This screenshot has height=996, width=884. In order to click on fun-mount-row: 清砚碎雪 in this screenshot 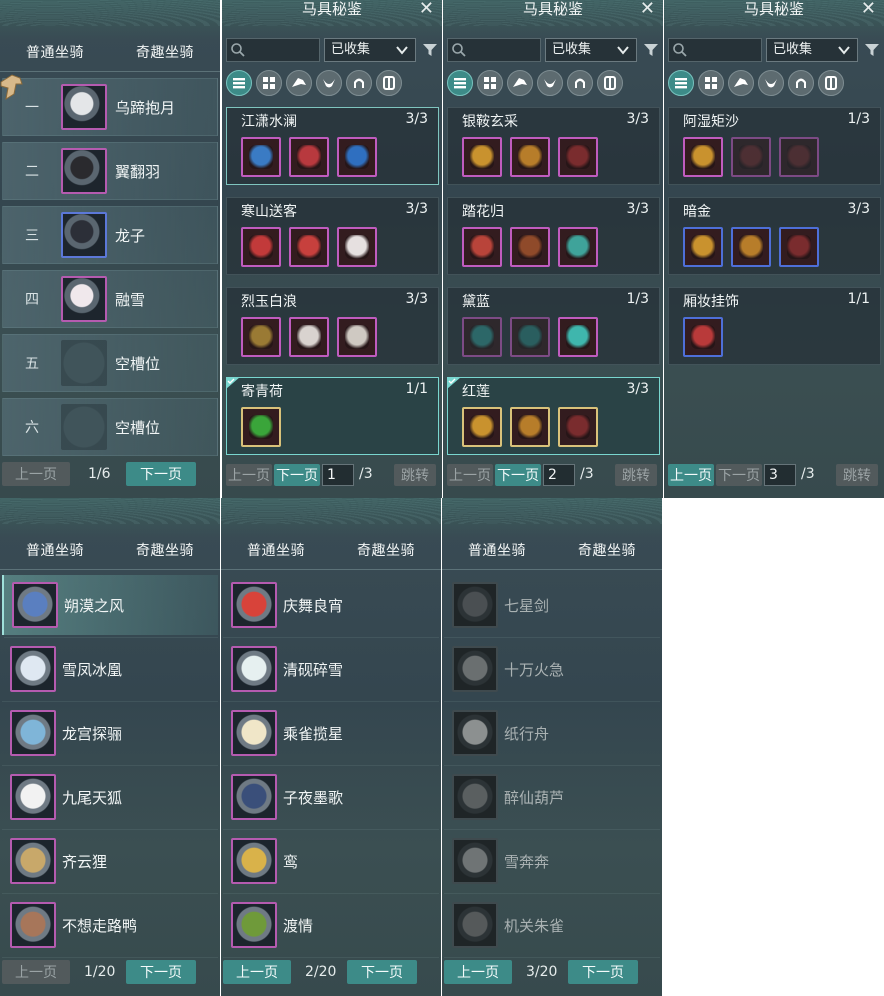, I will do `click(331, 670)`.